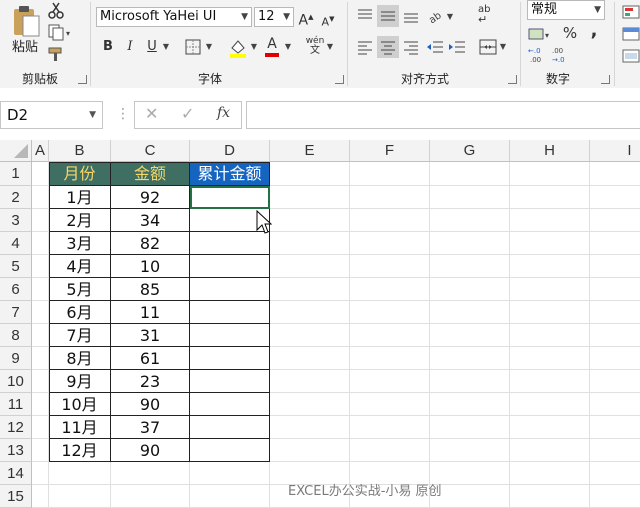 The width and height of the screenshot is (640, 508). What do you see at coordinates (80, 427) in the screenshot?
I see `table-cell: 11月` at bounding box center [80, 427].